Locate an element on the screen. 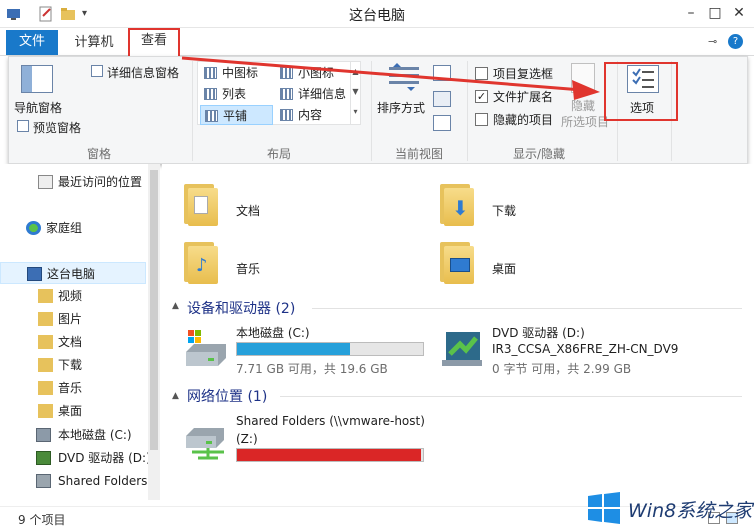 The width and height of the screenshot is (754, 530). content-icon is located at coordinates (286, 115).